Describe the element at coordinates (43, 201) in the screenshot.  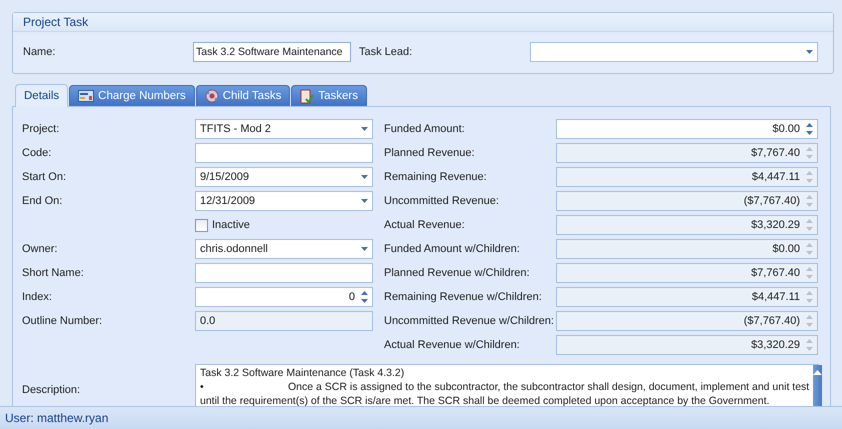
I see `field-label: End On:` at that location.